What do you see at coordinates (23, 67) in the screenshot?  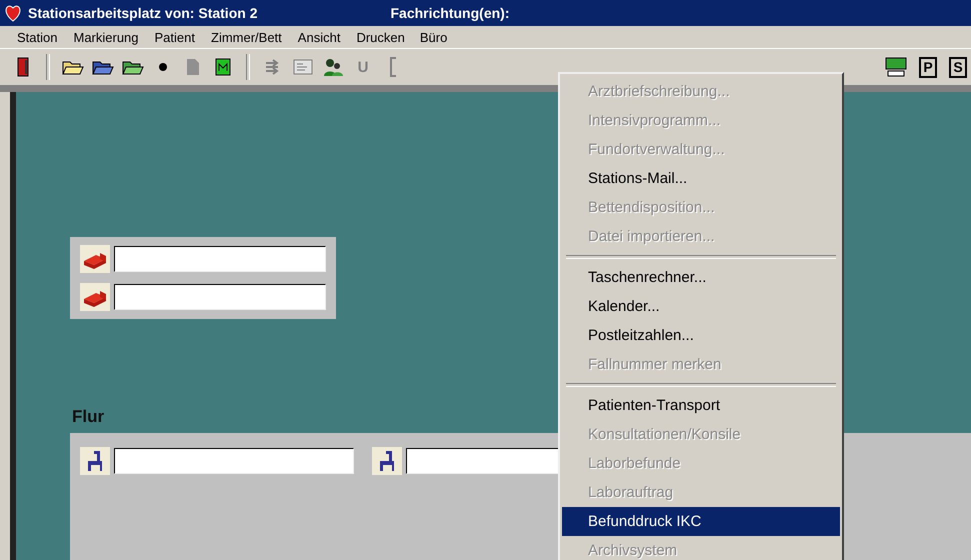 I see `door-icon` at bounding box center [23, 67].